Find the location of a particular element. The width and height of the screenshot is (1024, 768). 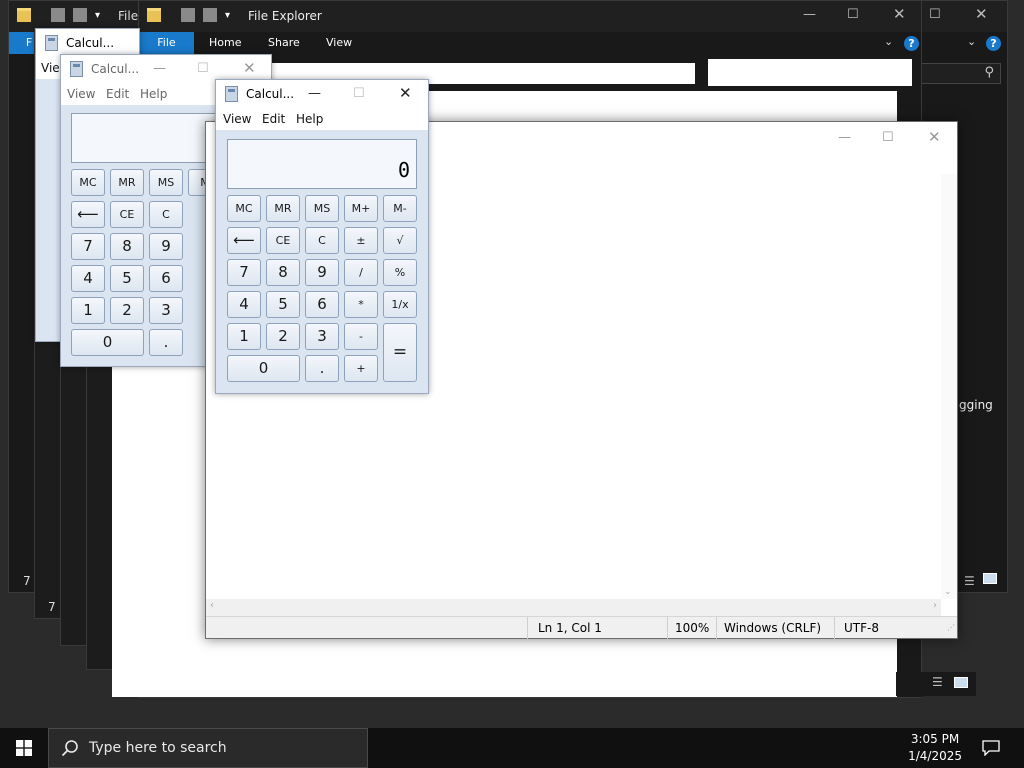

negate-button: ± is located at coordinates (361, 240).